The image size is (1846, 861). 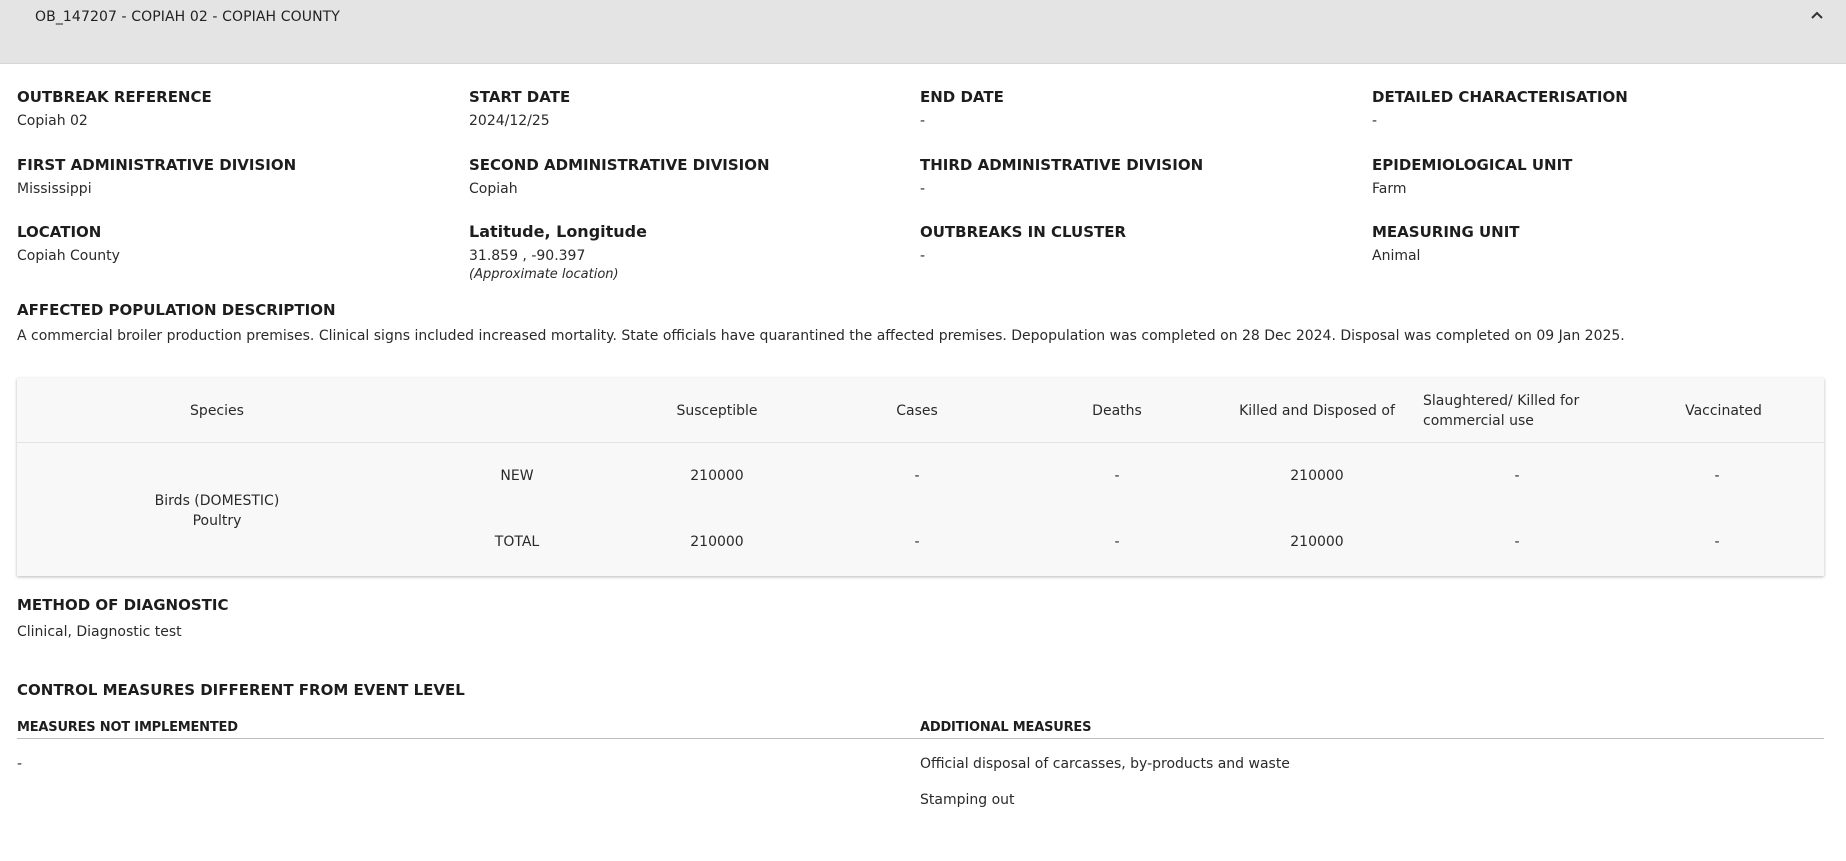 What do you see at coordinates (1723, 410) in the screenshot?
I see `col-header-vaccinated: Vaccinated` at bounding box center [1723, 410].